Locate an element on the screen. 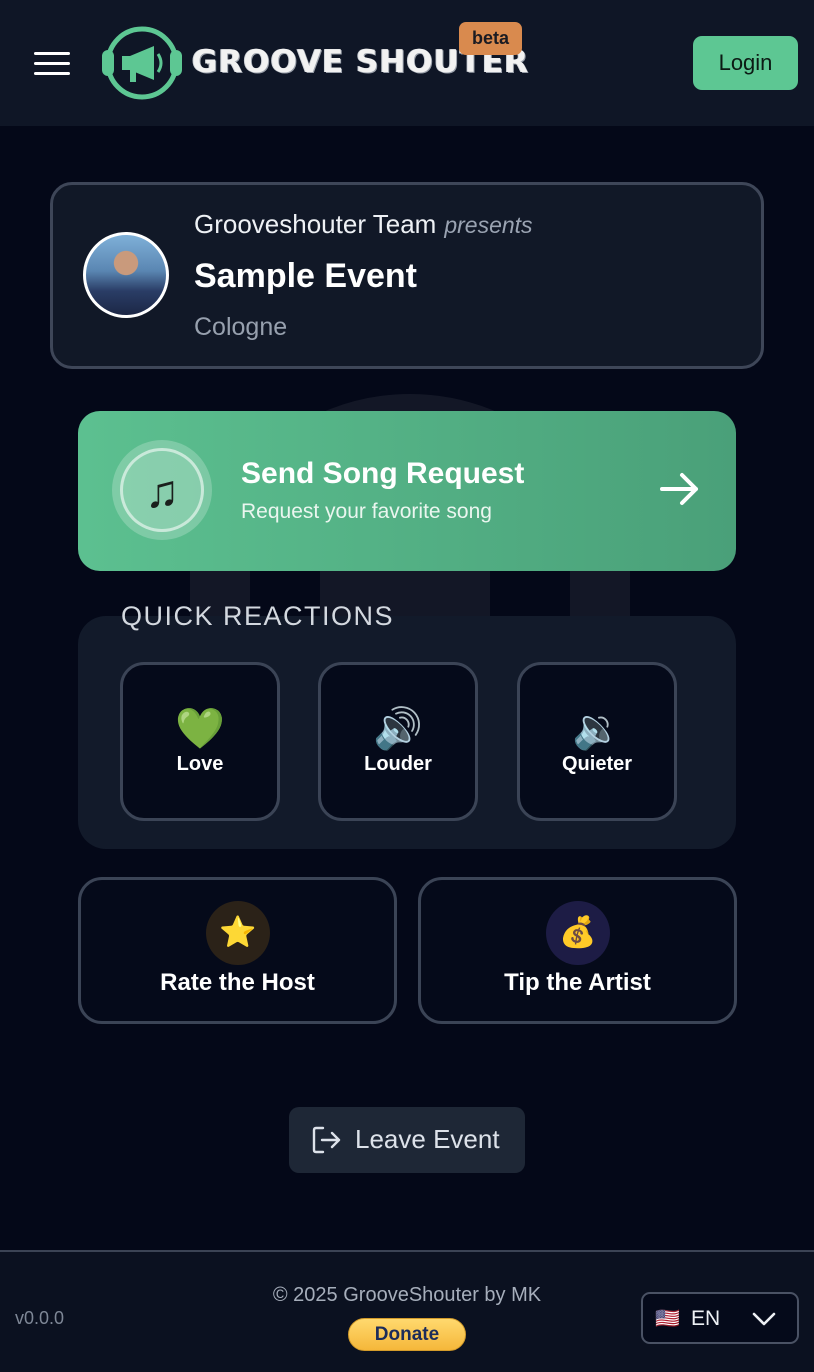  star-icon: ⭐ is located at coordinates (238, 933).